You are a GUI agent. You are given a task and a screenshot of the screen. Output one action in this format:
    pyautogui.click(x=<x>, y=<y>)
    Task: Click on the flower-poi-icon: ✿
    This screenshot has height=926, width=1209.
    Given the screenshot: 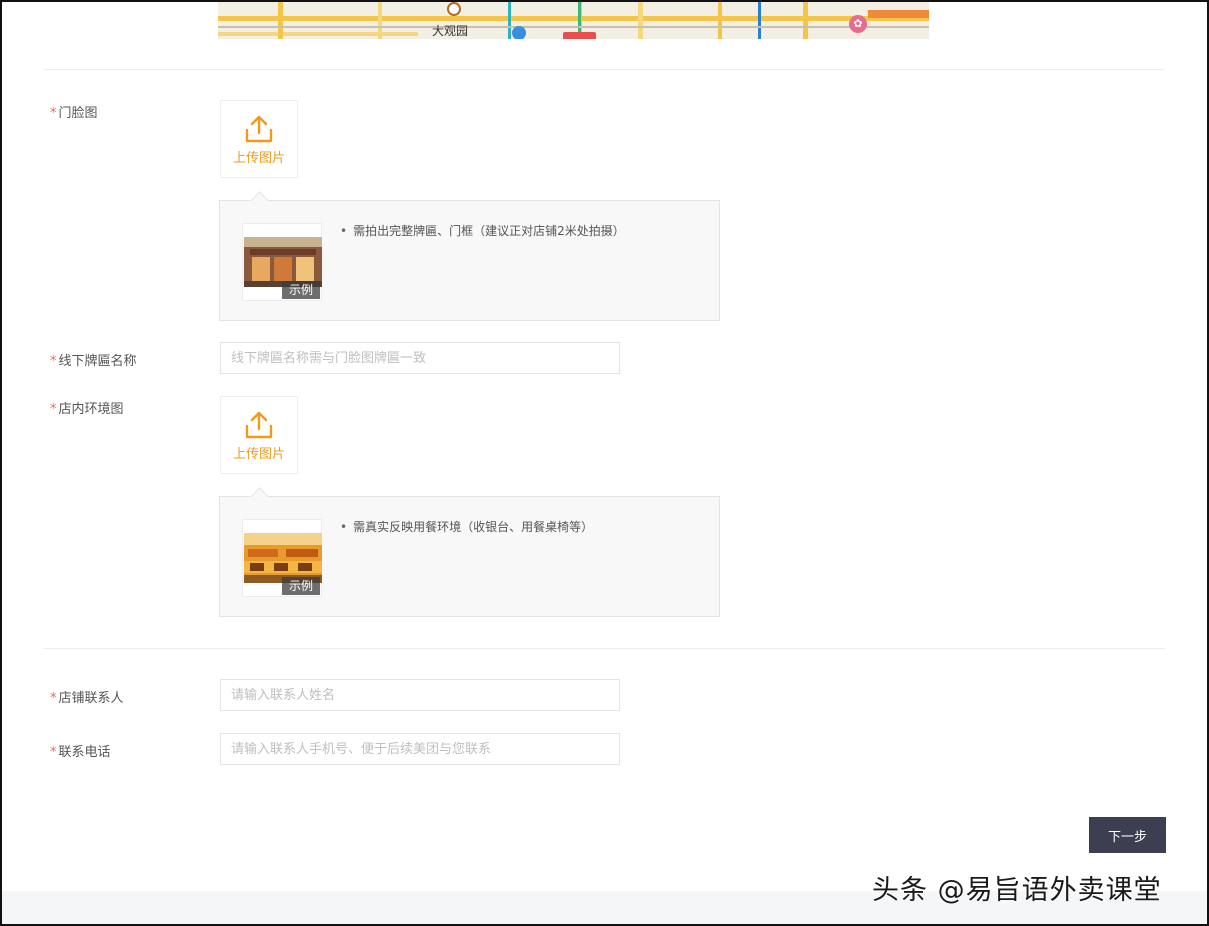 What is the action you would take?
    pyautogui.click(x=858, y=24)
    